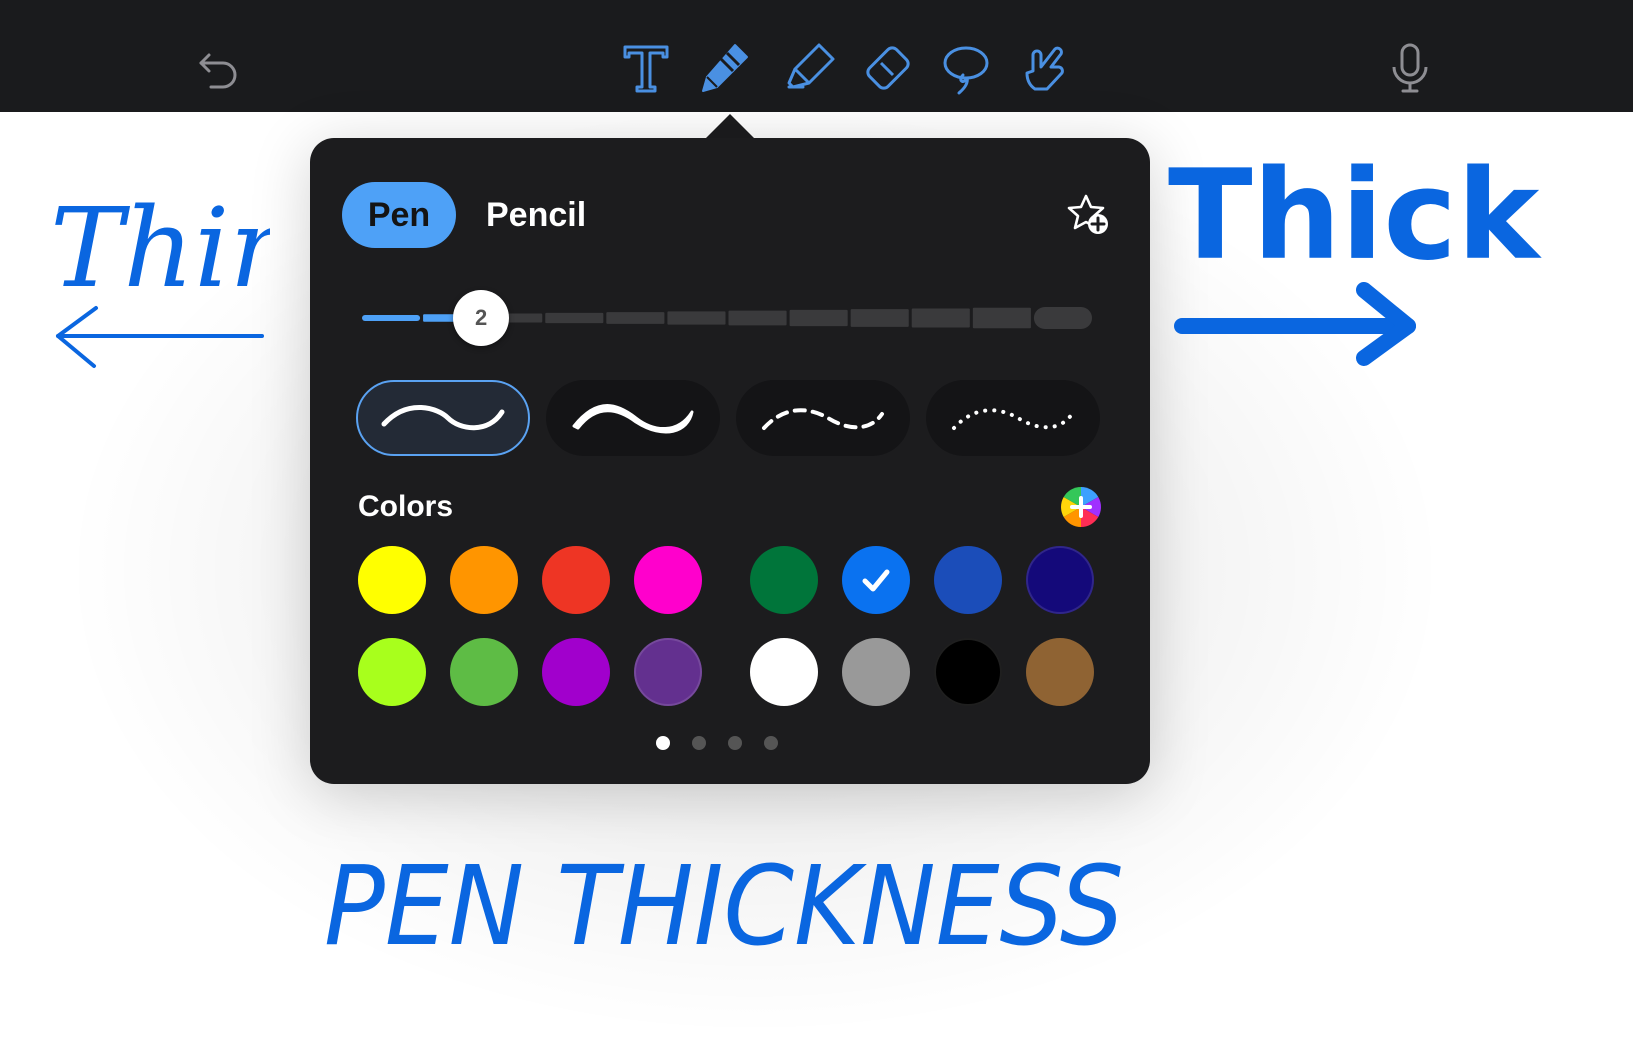  Describe the element at coordinates (730, 127) in the screenshot. I see `popover-arrow` at that location.